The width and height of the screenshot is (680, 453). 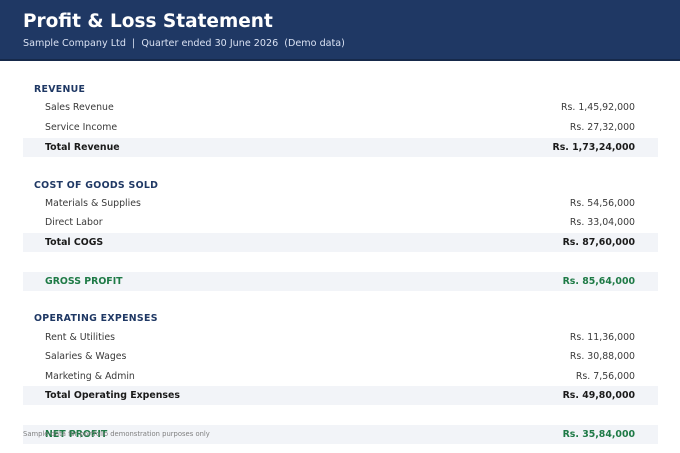 I want to click on line-item-label: Marketing & Admin, so click(x=90, y=376).